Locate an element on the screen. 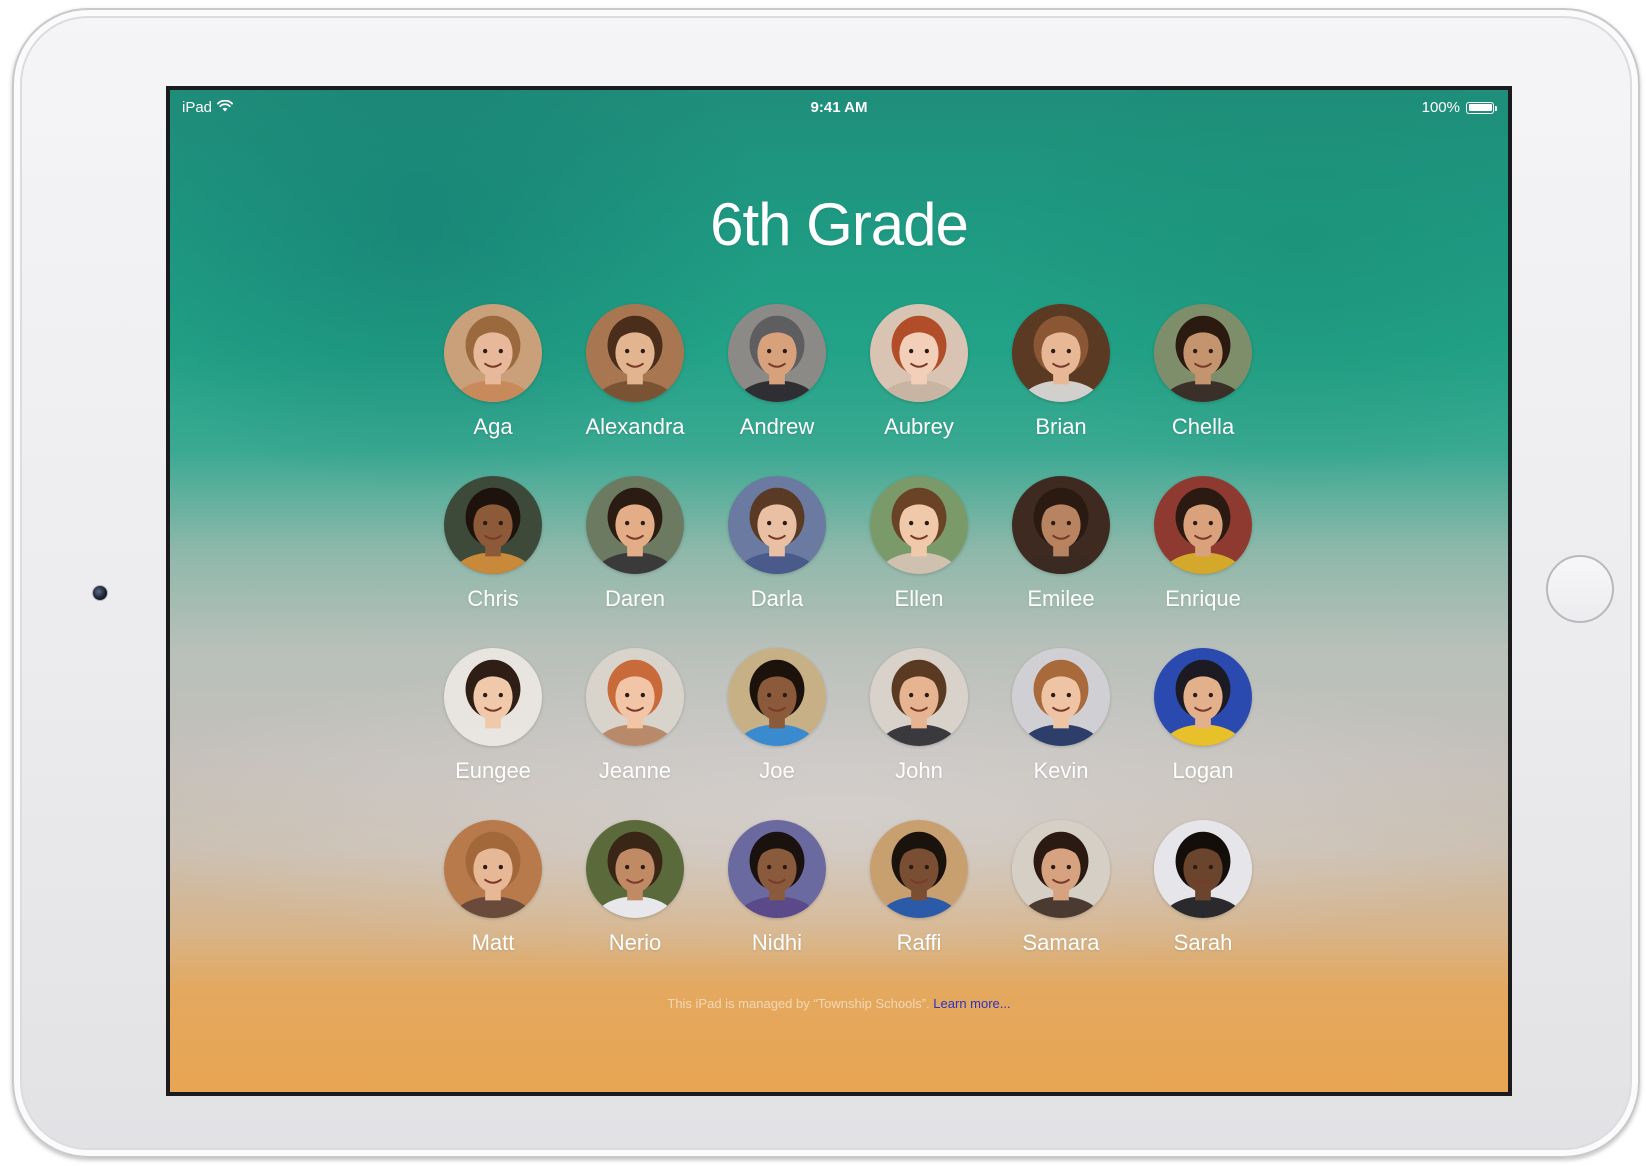 Image resolution: width=1646 pixels, height=1166 pixels. student-name: Sarah is located at coordinates (1203, 942).